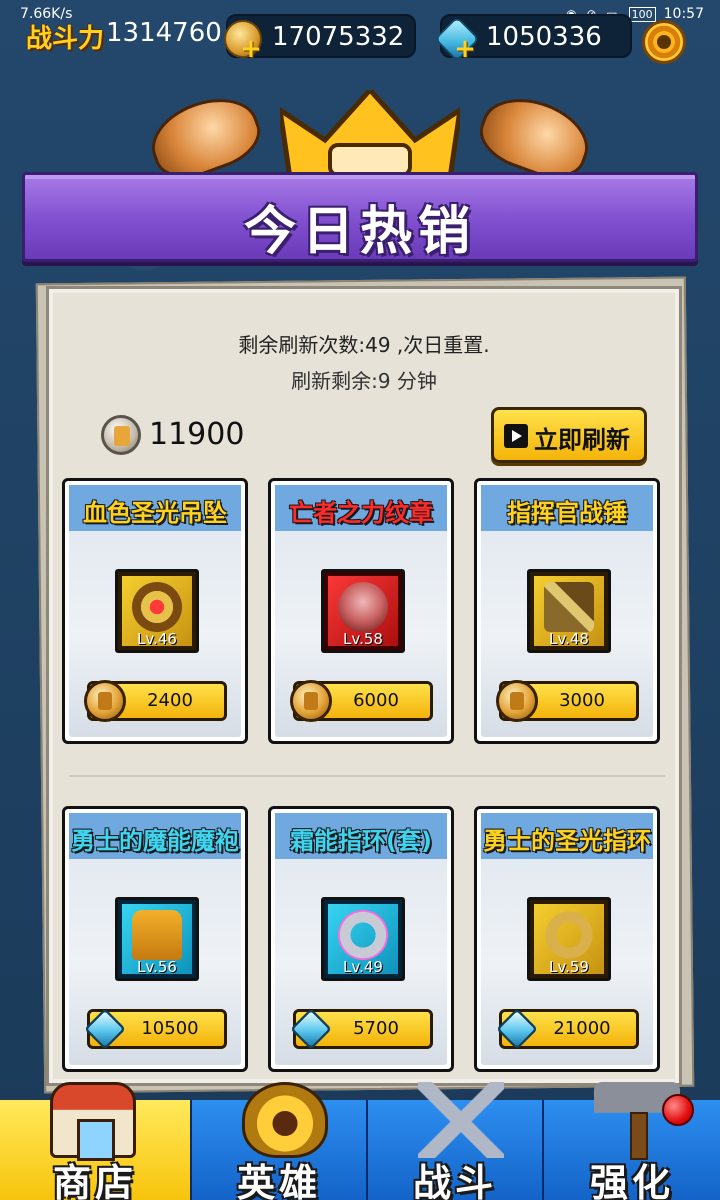 The width and height of the screenshot is (720, 1200). Describe the element at coordinates (461, 1120) in the screenshot. I see `crossed-swords-icon` at that location.